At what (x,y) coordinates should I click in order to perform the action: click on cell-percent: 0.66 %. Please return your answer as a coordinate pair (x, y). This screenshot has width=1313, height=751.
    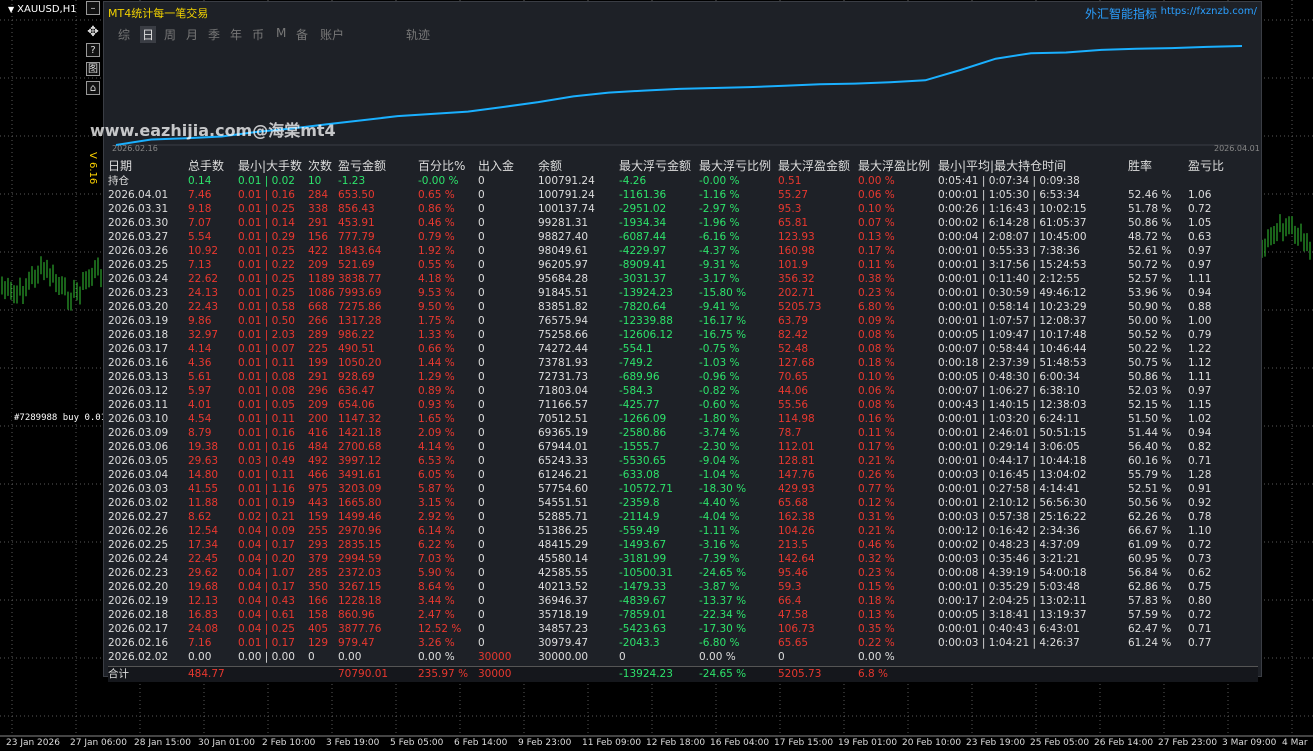
    Looking at the image, I should click on (436, 349).